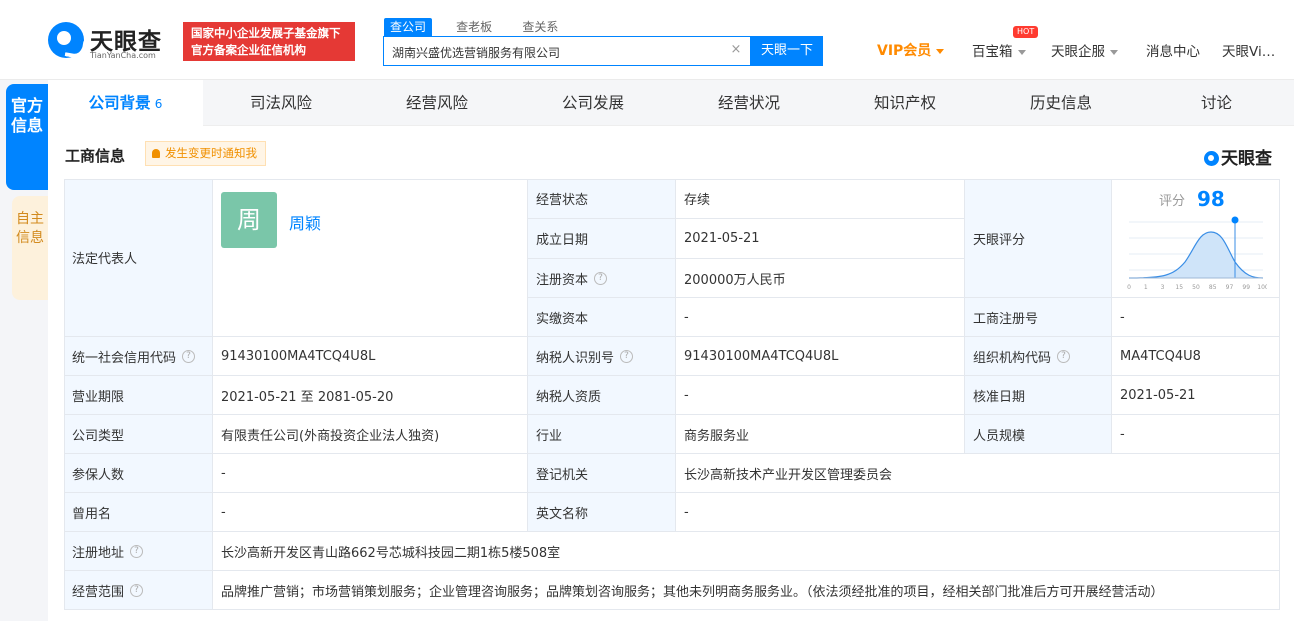  What do you see at coordinates (787, 51) in the screenshot?
I see `search-button: 天眼一下` at bounding box center [787, 51].